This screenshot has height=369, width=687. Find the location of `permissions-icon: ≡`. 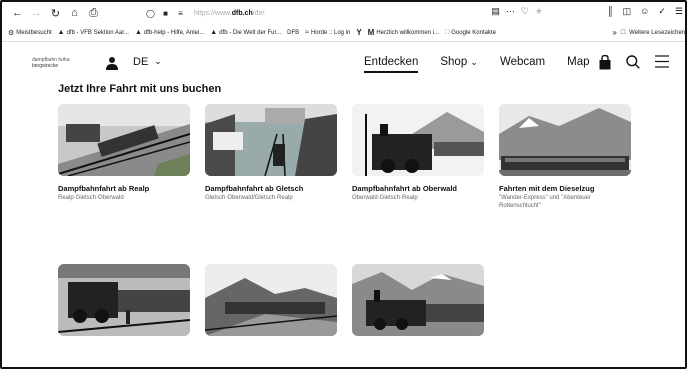

permissions-icon: ≡ is located at coordinates (180, 13).